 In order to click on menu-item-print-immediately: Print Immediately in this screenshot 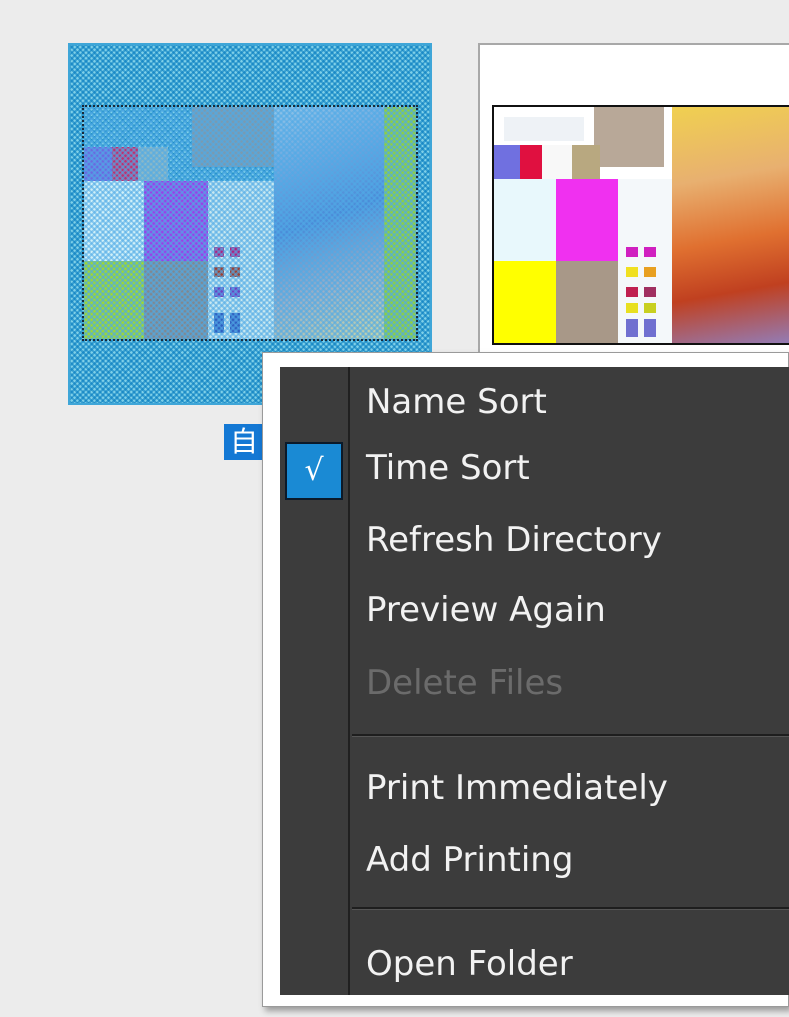, I will do `click(534, 788)`.